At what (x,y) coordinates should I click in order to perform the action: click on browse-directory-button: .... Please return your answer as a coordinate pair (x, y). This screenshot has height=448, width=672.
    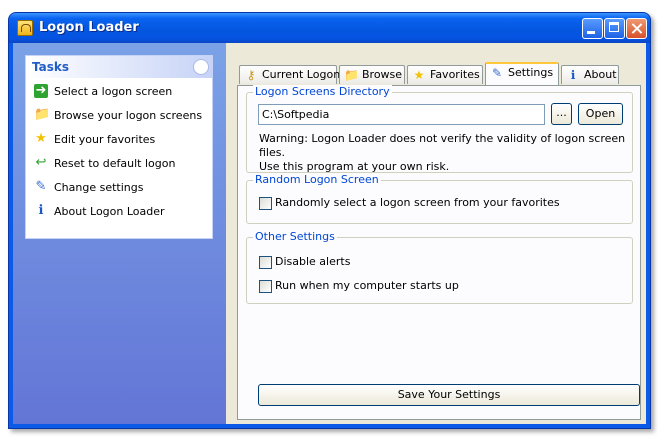
    Looking at the image, I should click on (561, 114).